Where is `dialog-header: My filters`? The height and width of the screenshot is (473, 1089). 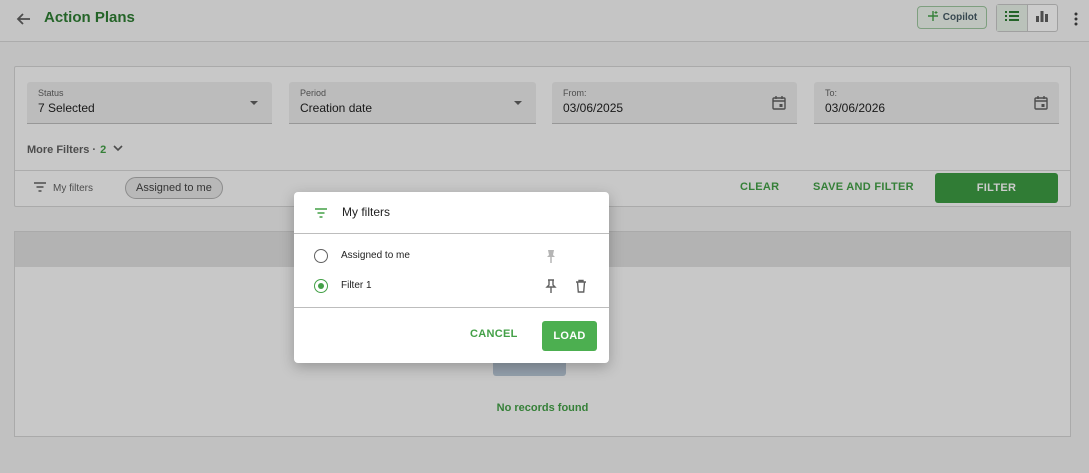 dialog-header: My filters is located at coordinates (451, 213).